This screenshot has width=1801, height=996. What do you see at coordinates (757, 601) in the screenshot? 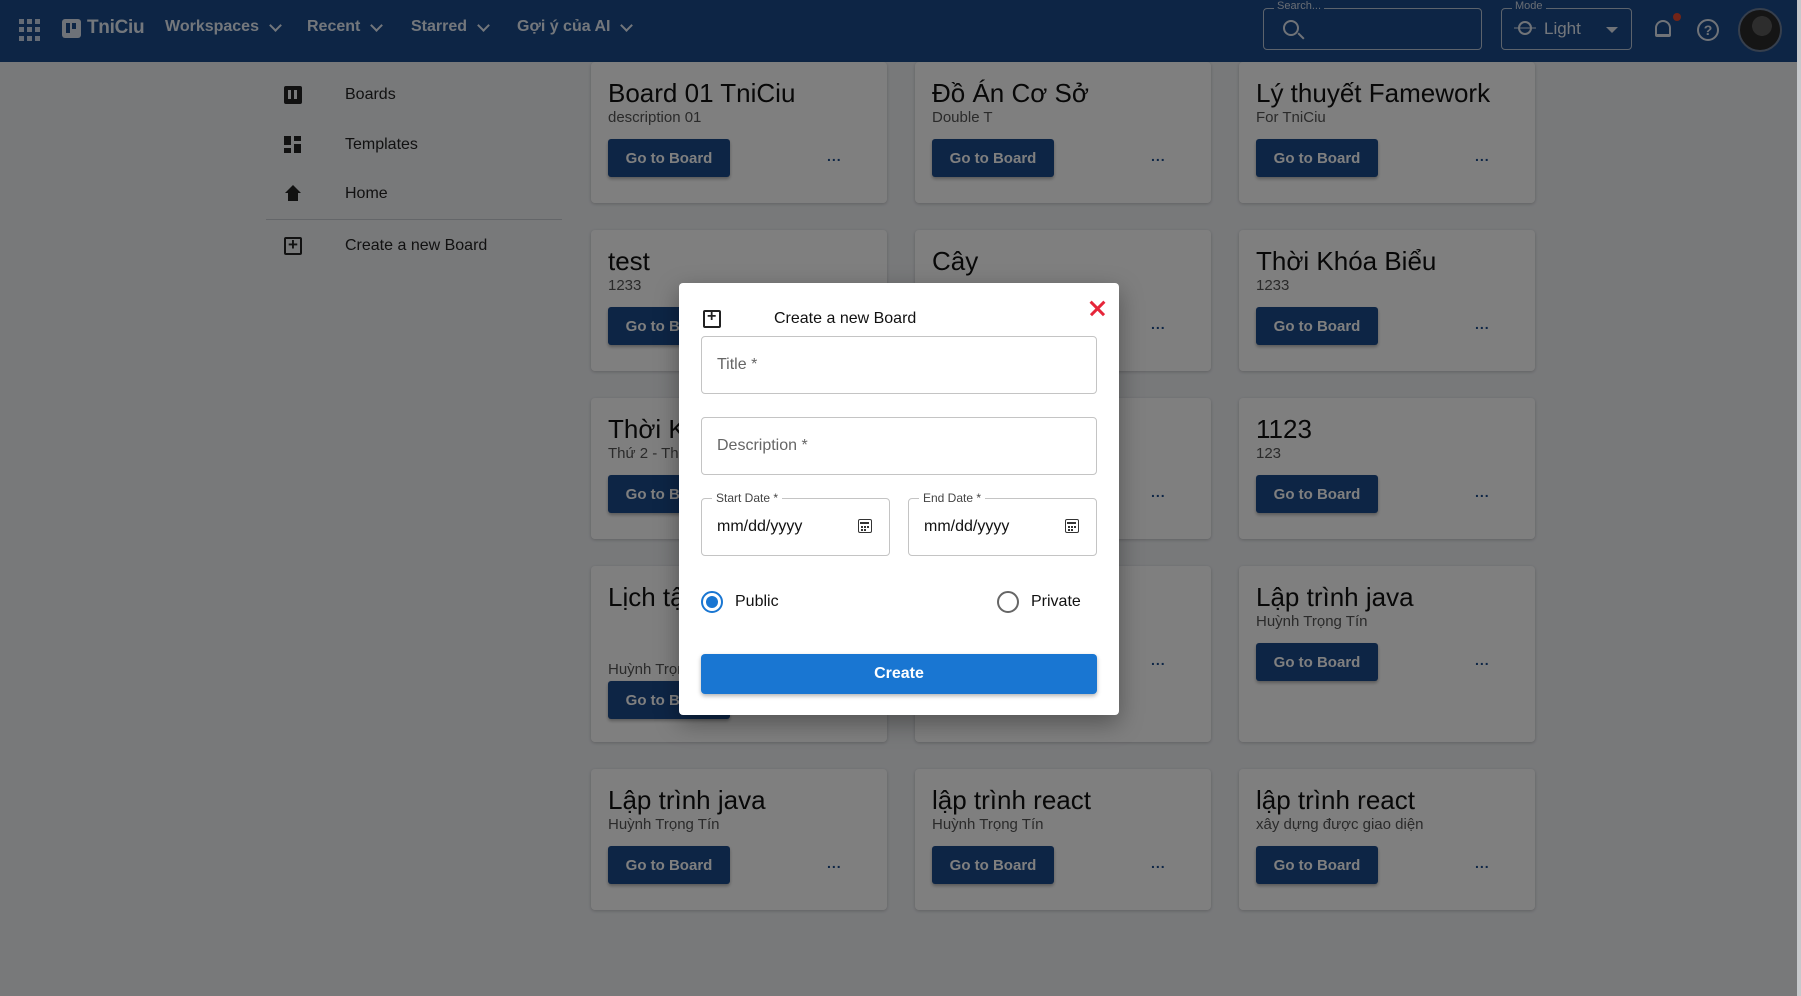
I see `radio-public-label: Public` at bounding box center [757, 601].